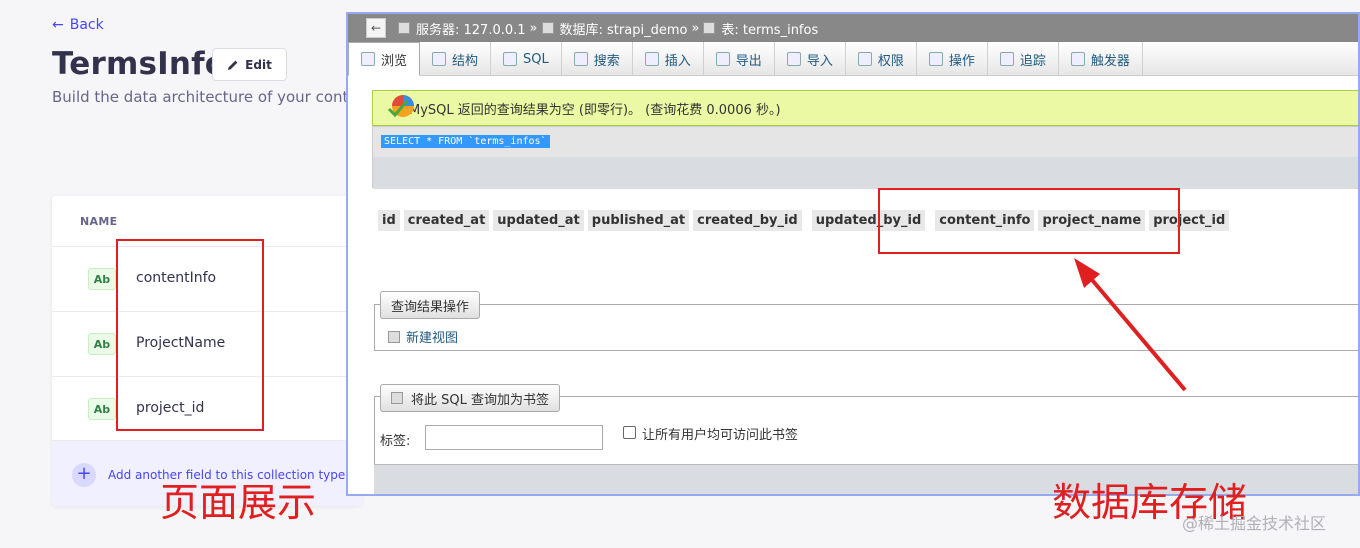 Image resolution: width=1360 pixels, height=548 pixels. What do you see at coordinates (84, 475) in the screenshot?
I see `plus-icon: +` at bounding box center [84, 475].